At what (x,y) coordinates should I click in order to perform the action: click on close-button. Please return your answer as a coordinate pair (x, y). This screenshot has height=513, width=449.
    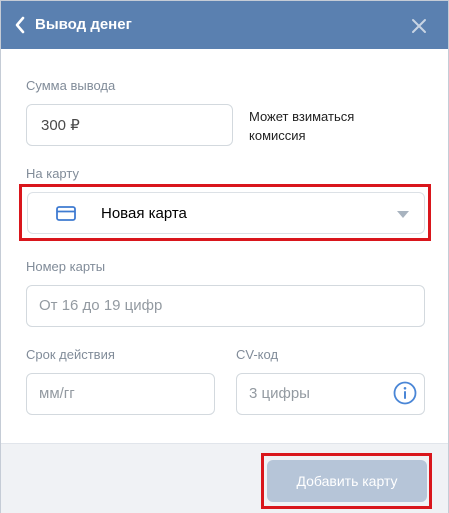
    Looking at the image, I should click on (419, 26).